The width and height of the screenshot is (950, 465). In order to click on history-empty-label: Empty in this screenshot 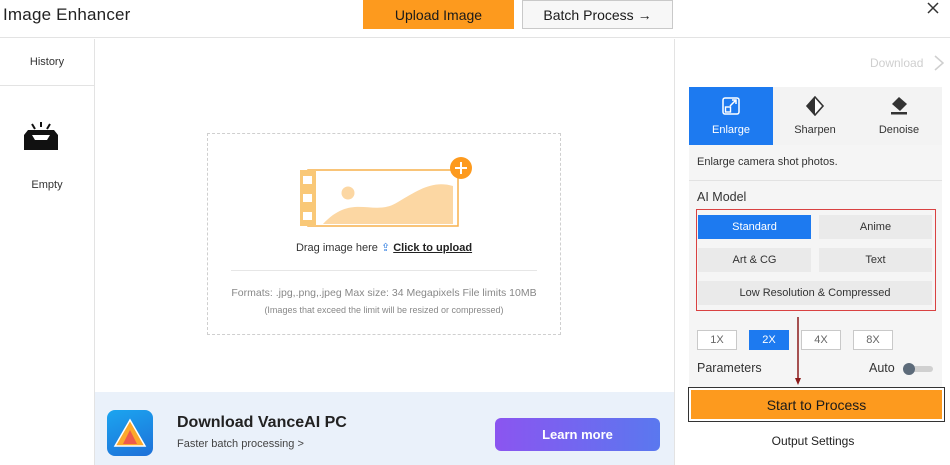, I will do `click(47, 185)`.